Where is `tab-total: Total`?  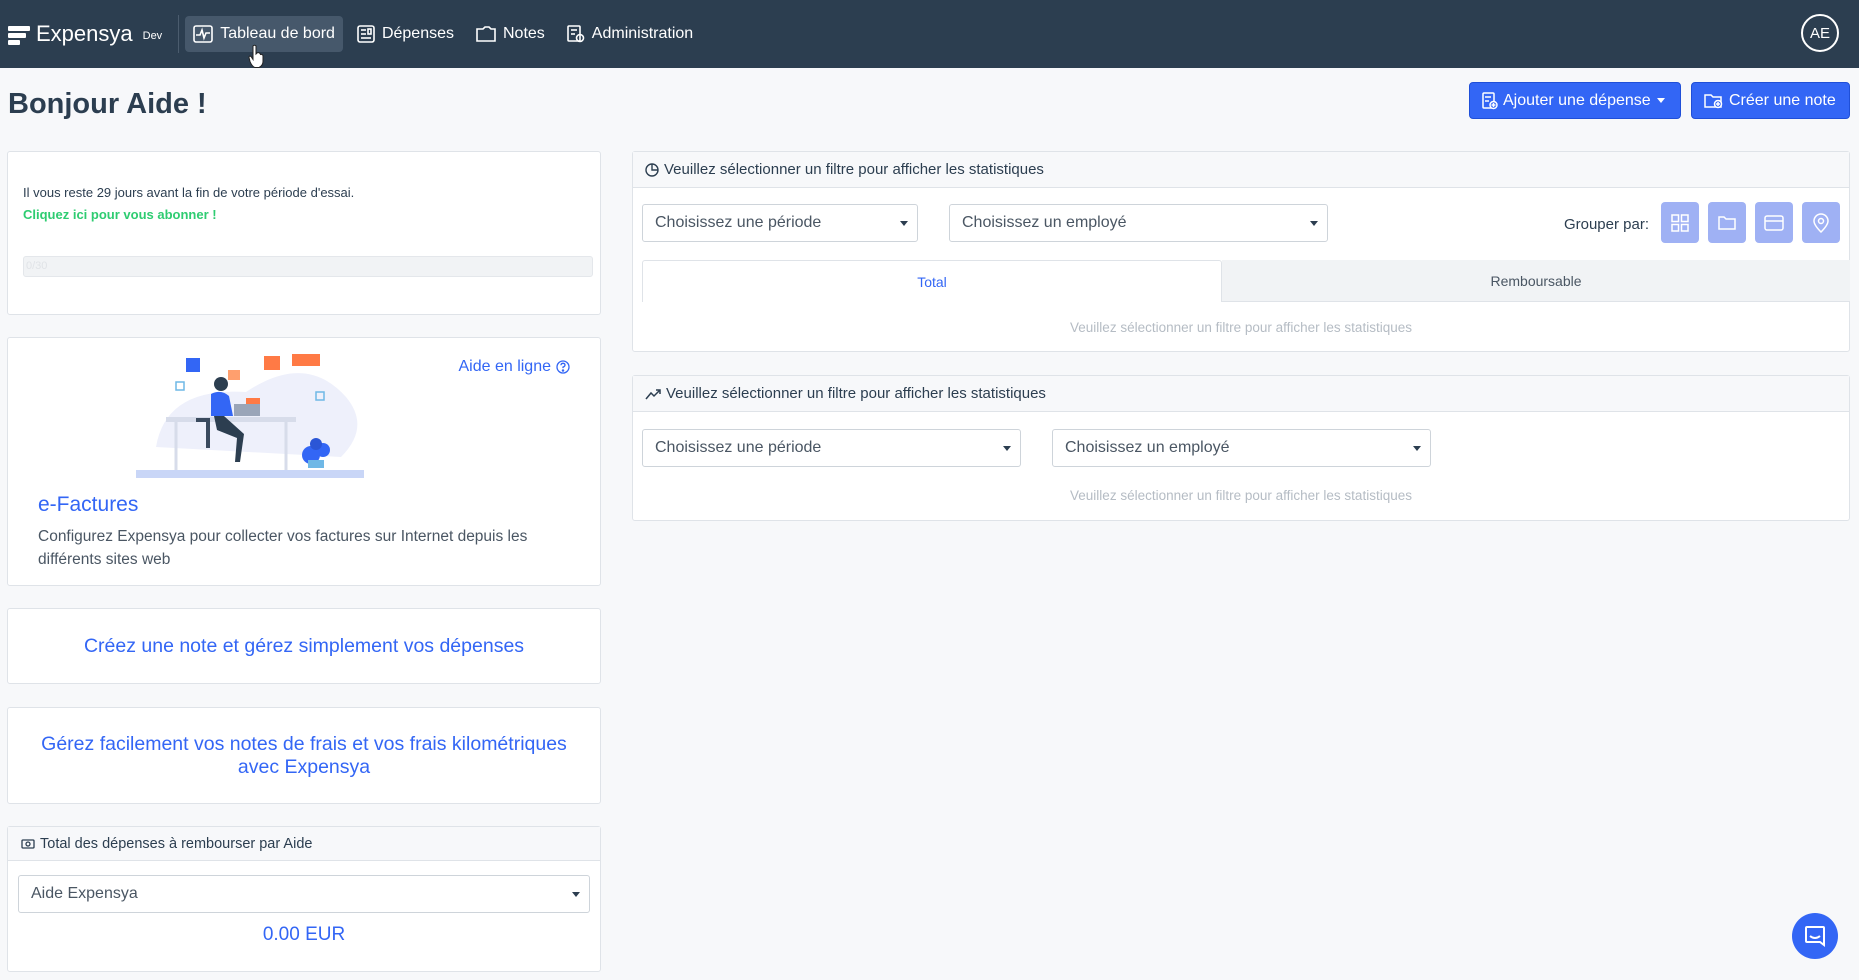
tab-total: Total is located at coordinates (932, 281).